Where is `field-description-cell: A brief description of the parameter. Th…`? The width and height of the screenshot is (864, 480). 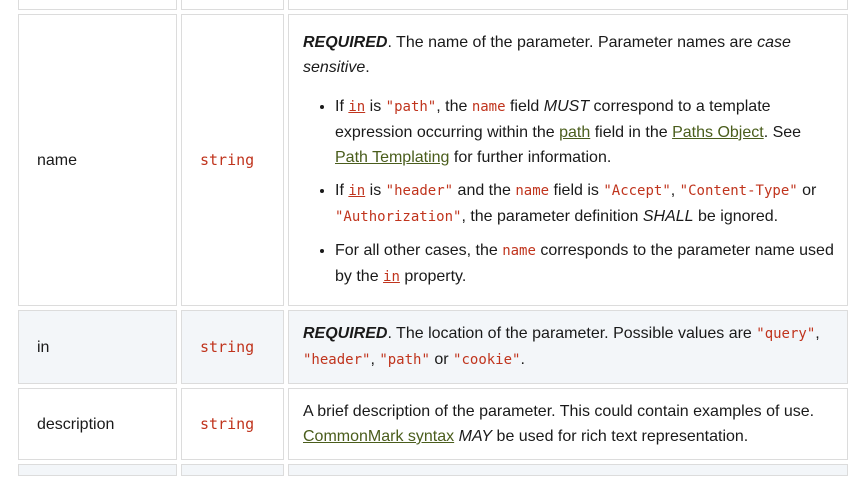 field-description-cell: A brief description of the parameter. Th… is located at coordinates (568, 424).